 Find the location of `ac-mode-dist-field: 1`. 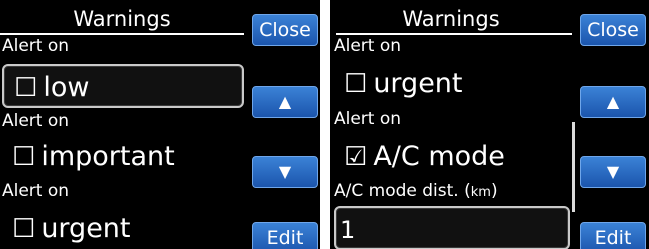

ac-mode-dist-field: 1 is located at coordinates (452, 227).